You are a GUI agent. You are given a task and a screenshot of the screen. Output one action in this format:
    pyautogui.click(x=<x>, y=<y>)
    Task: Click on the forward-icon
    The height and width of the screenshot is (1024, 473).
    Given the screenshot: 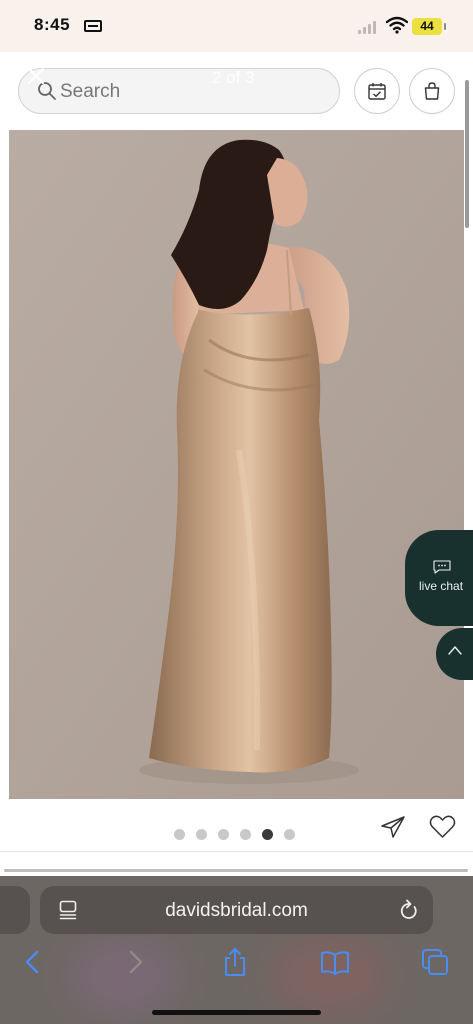 What is the action you would take?
    pyautogui.click(x=135, y=962)
    